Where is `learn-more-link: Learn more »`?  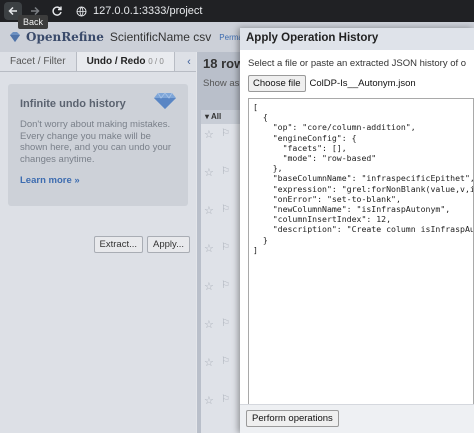
learn-more-link: Learn more » is located at coordinates (97, 180).